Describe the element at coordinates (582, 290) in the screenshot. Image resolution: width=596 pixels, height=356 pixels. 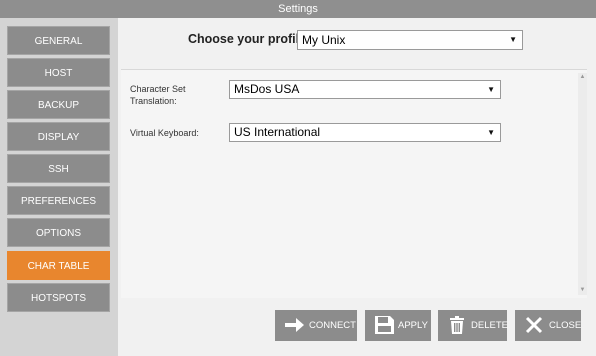
I see `scroll-down-arrow-icon: ▼` at that location.